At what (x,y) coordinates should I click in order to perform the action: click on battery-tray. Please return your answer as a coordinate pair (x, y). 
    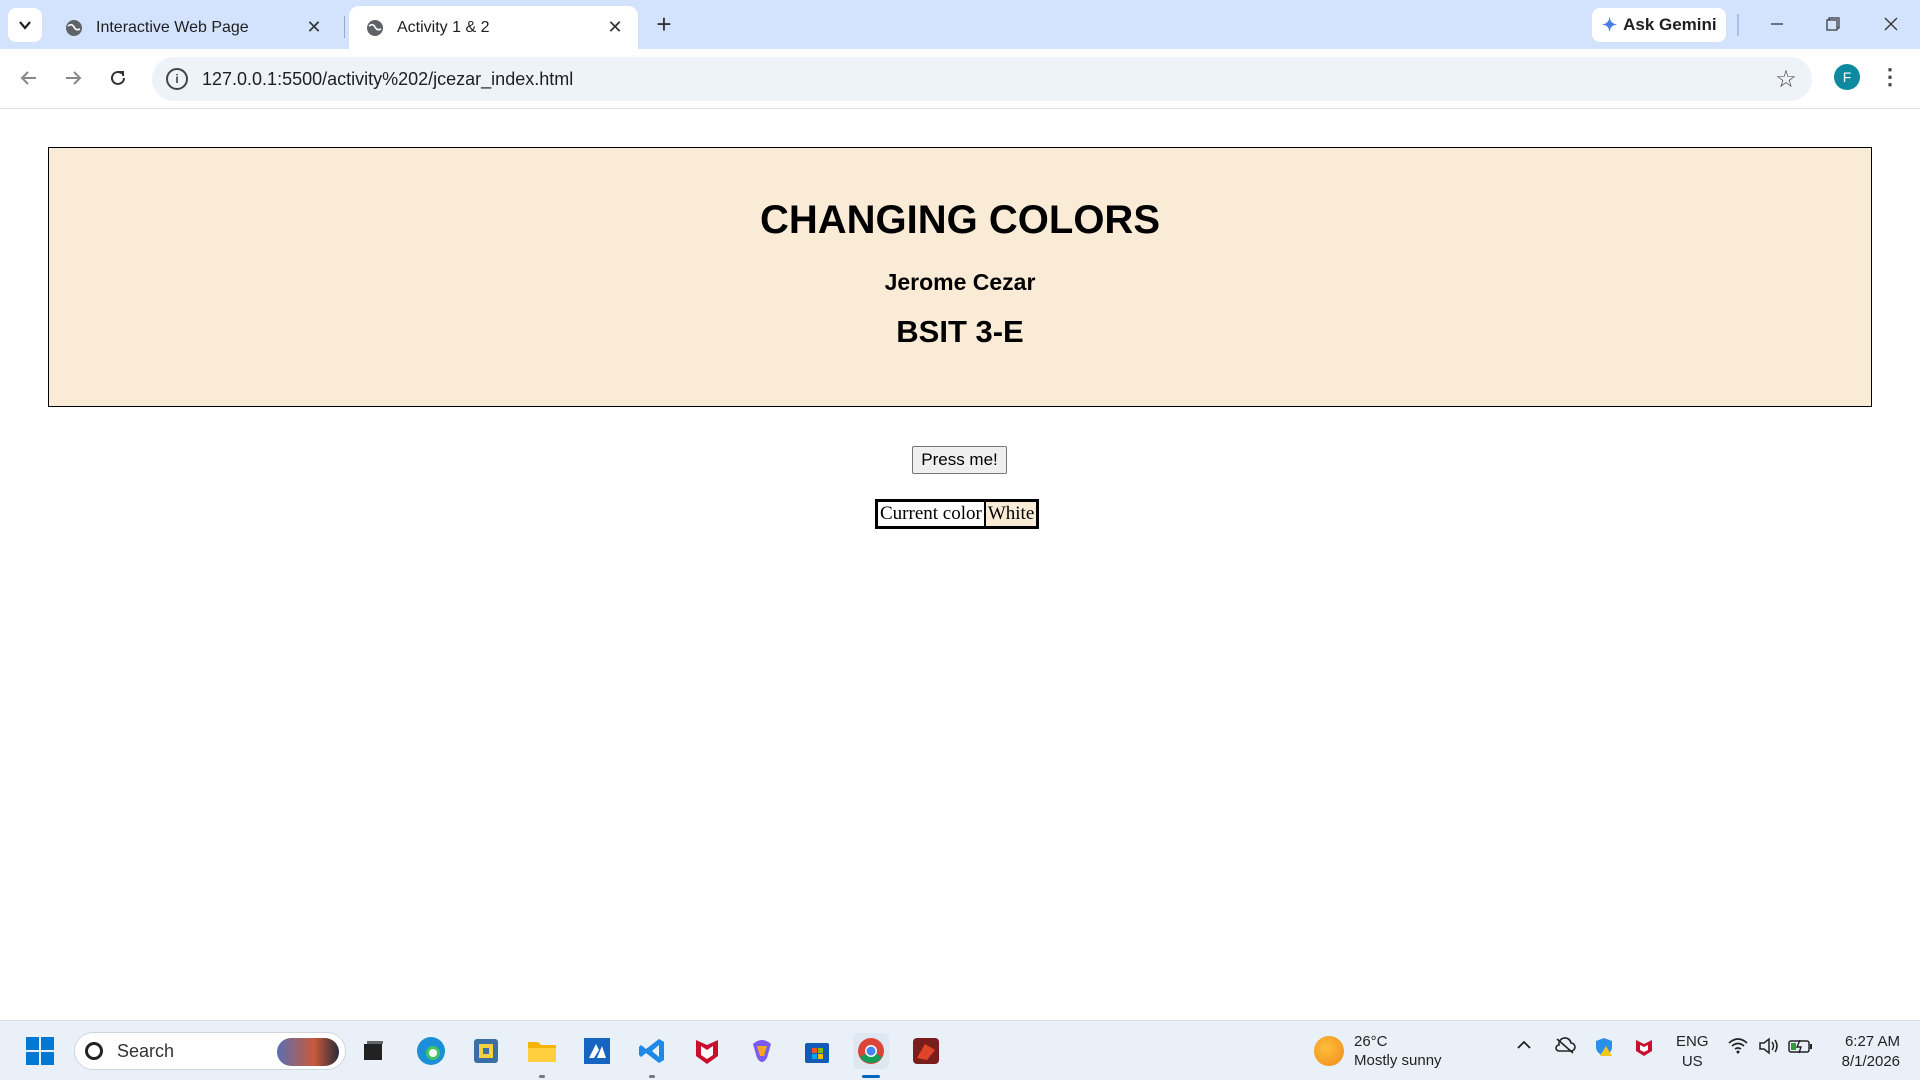
    Looking at the image, I should click on (1801, 1048).